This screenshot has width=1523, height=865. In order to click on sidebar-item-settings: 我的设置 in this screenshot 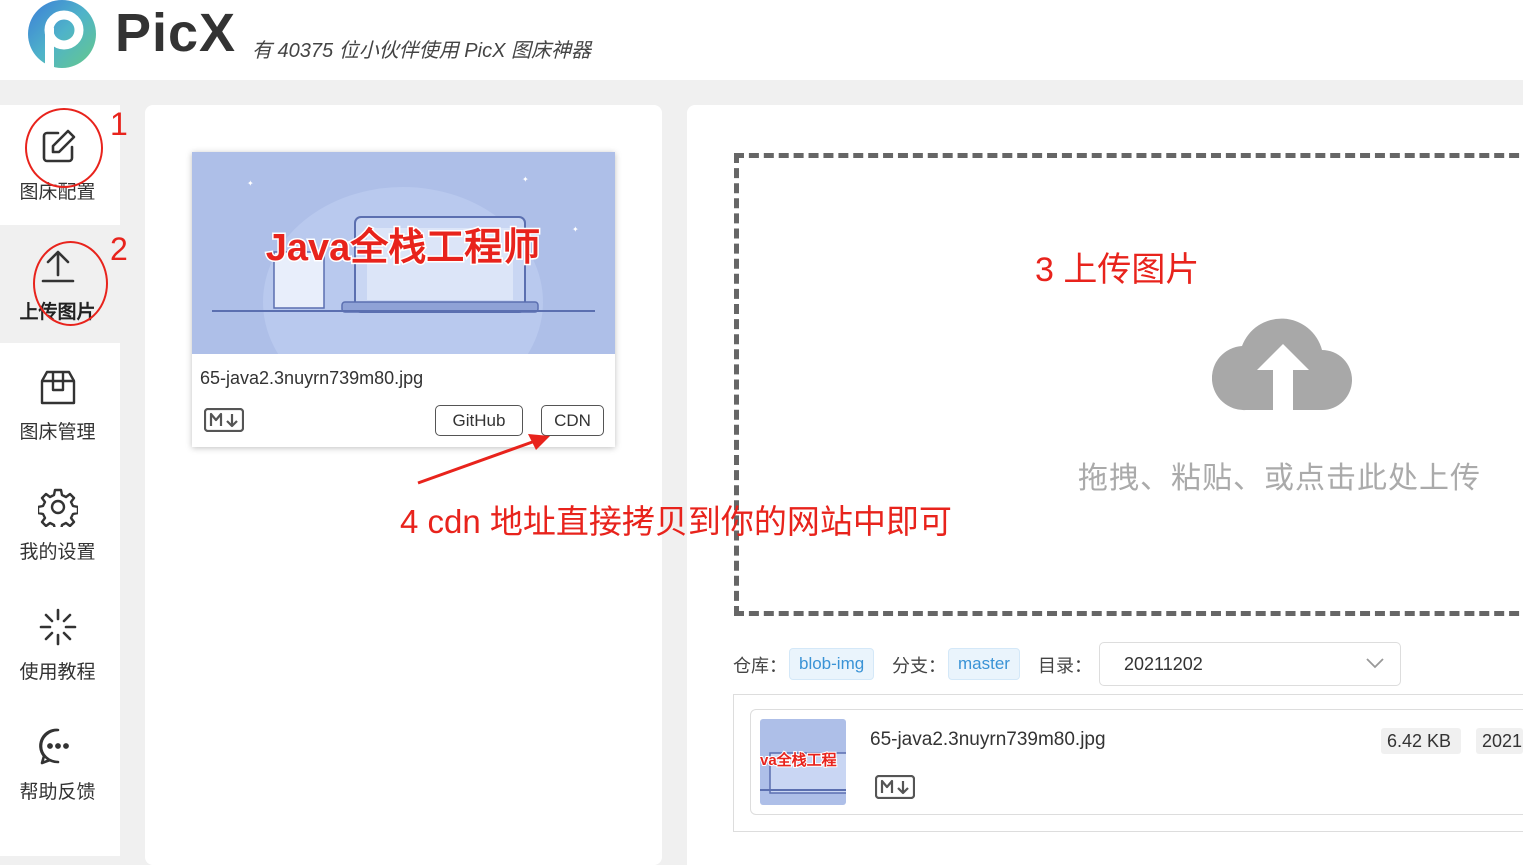, I will do `click(60, 524)`.